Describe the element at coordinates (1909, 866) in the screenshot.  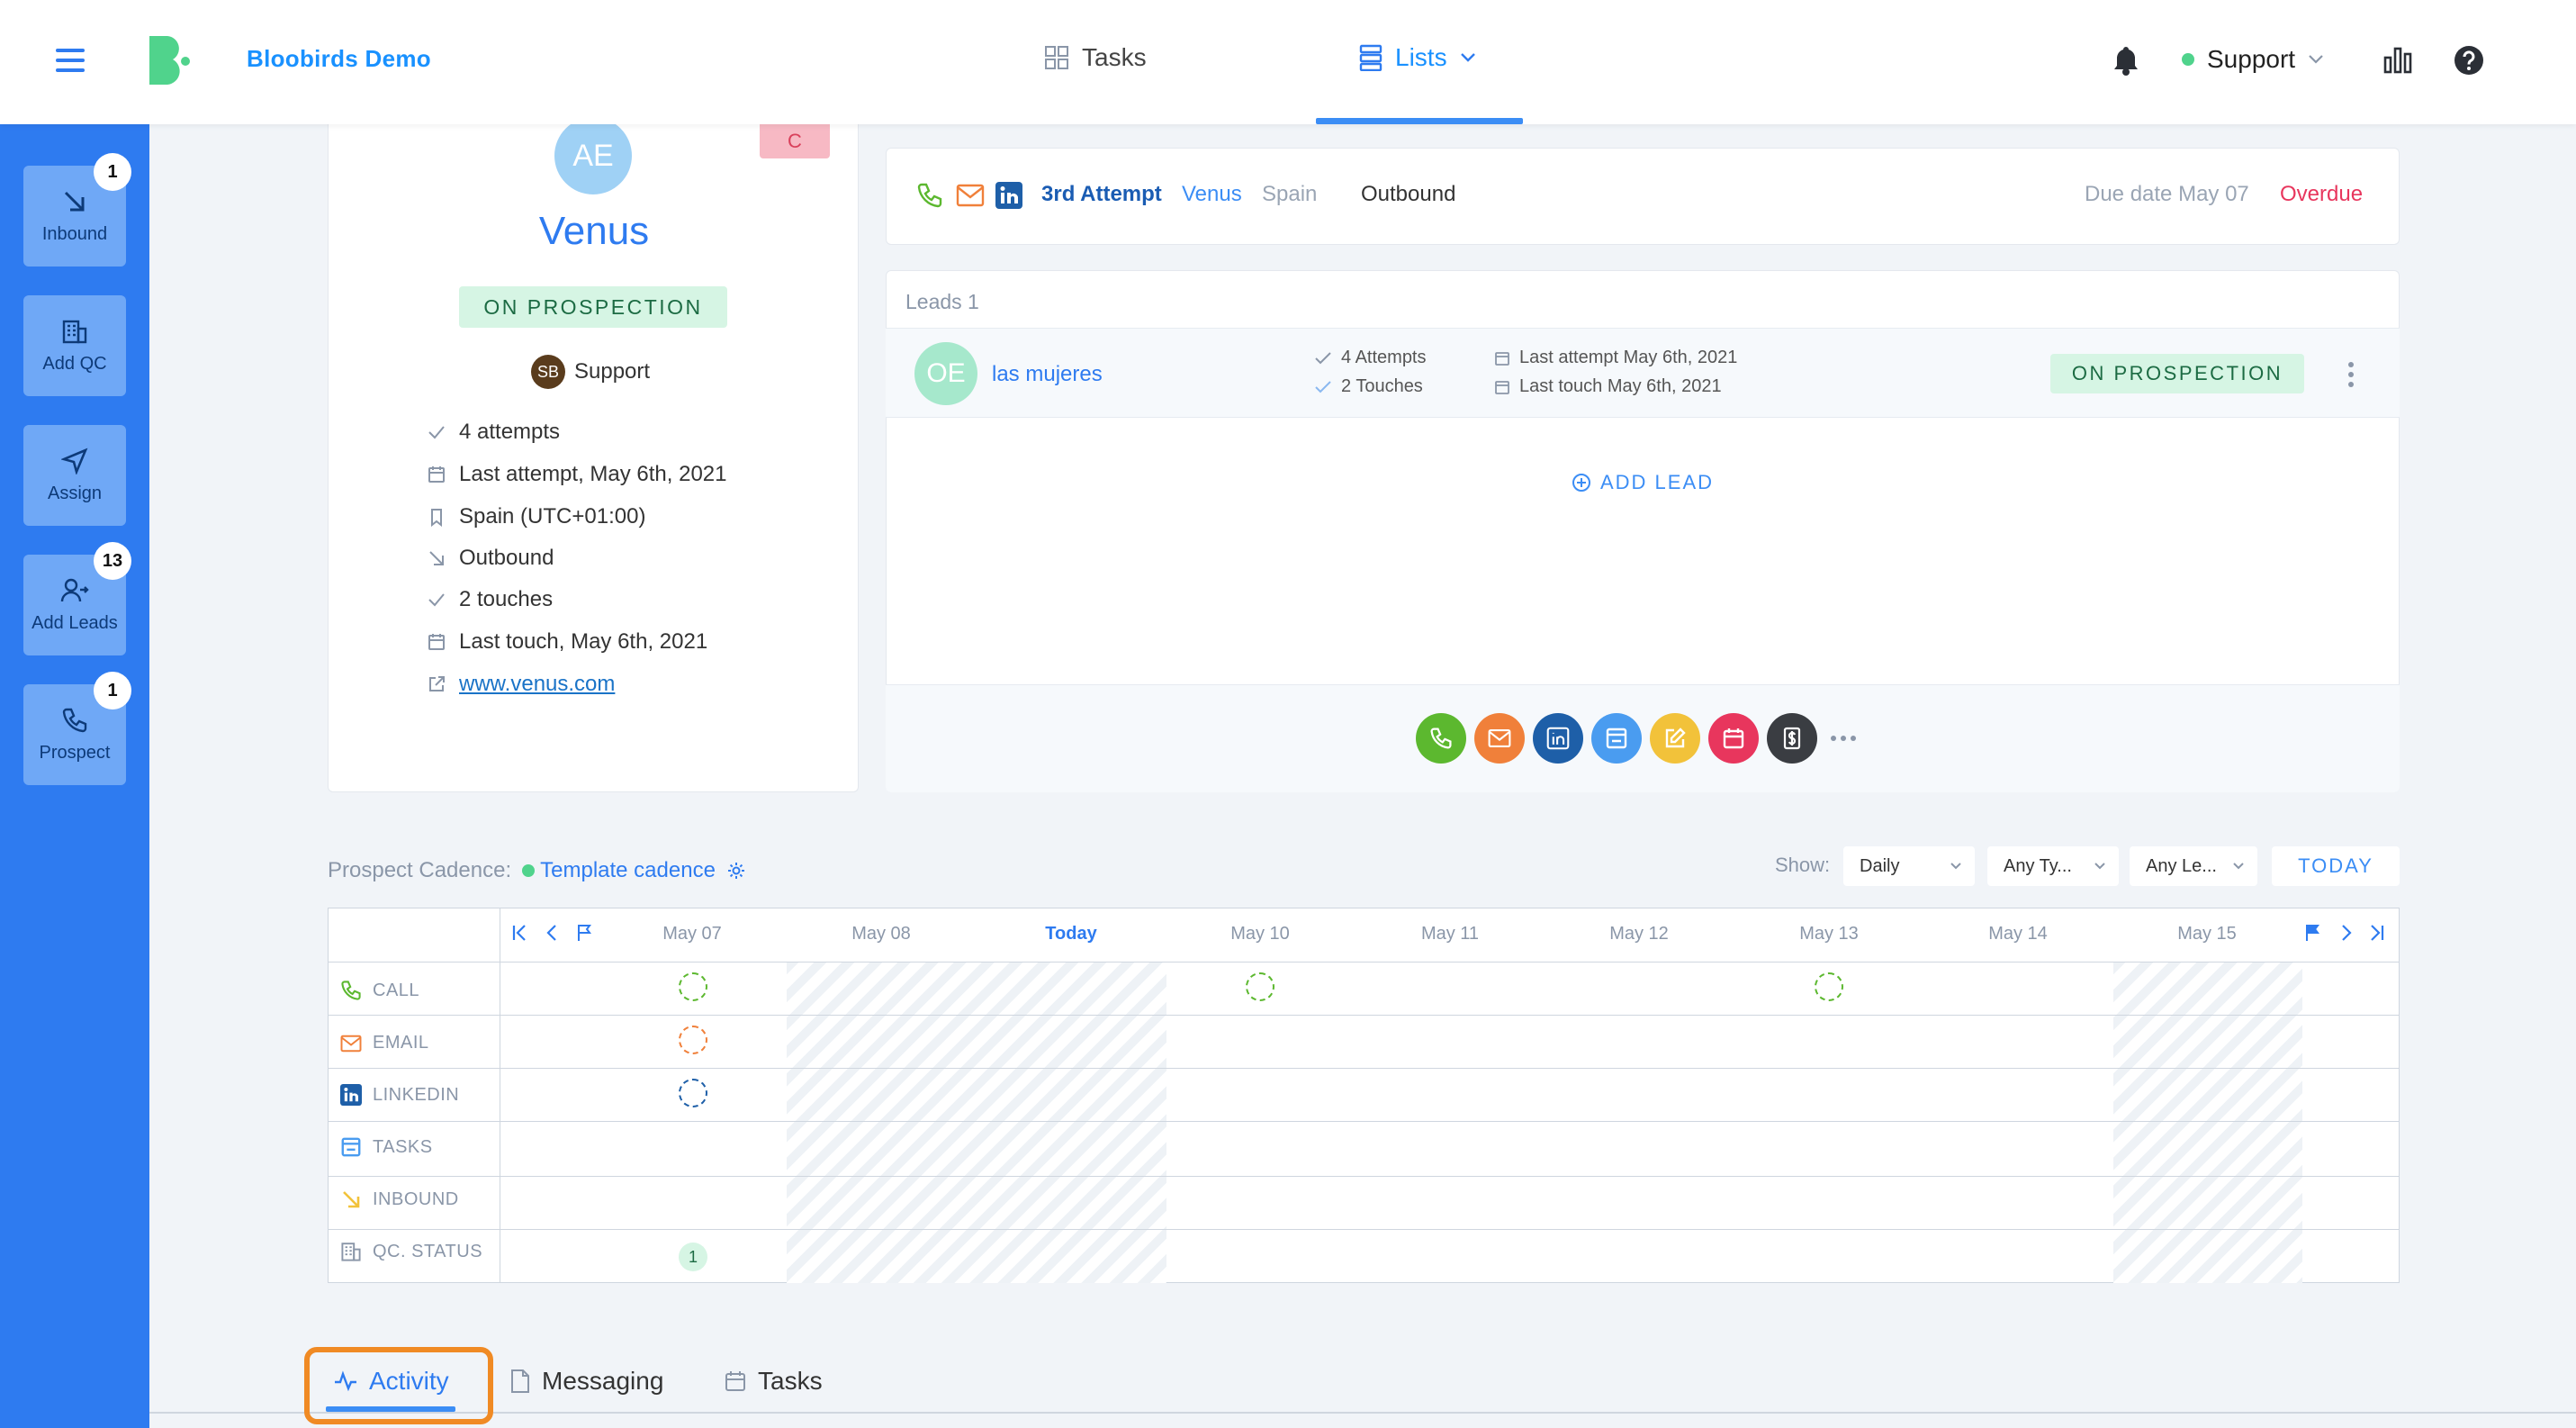
I see `period-select: Daily` at that location.